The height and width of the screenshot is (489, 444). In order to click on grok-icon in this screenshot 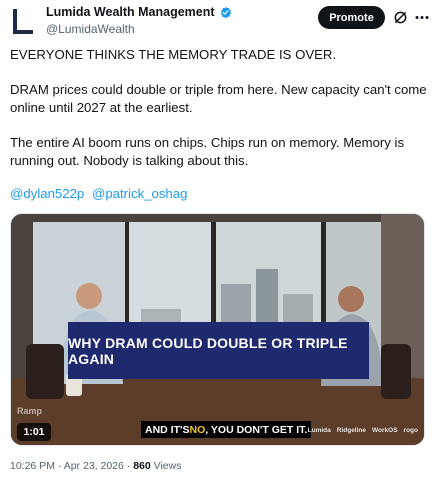, I will do `click(400, 17)`.